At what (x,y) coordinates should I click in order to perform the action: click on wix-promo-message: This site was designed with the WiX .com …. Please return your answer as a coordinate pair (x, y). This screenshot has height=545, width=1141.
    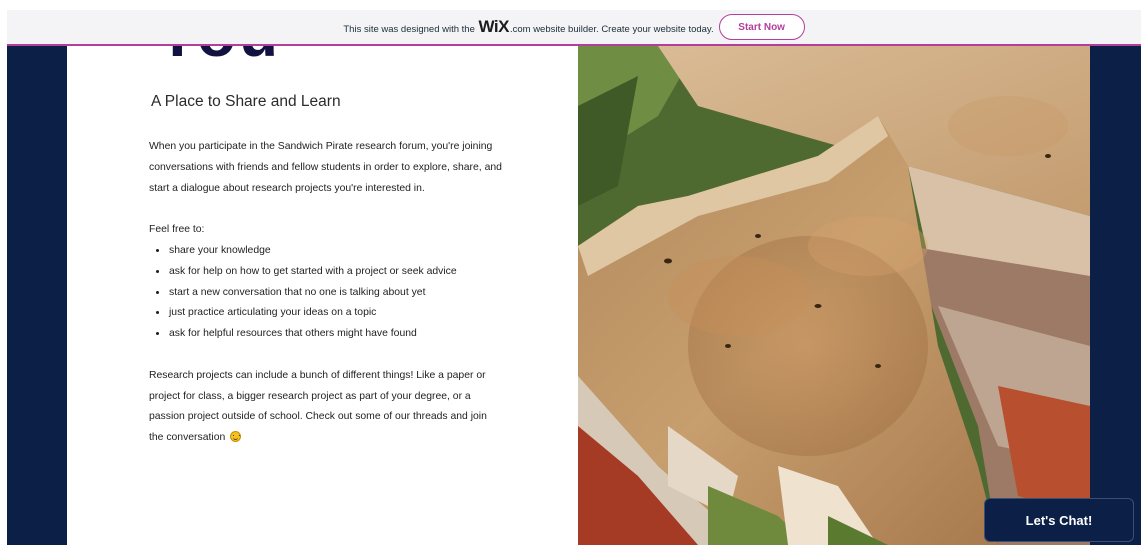
    Looking at the image, I should click on (528, 27).